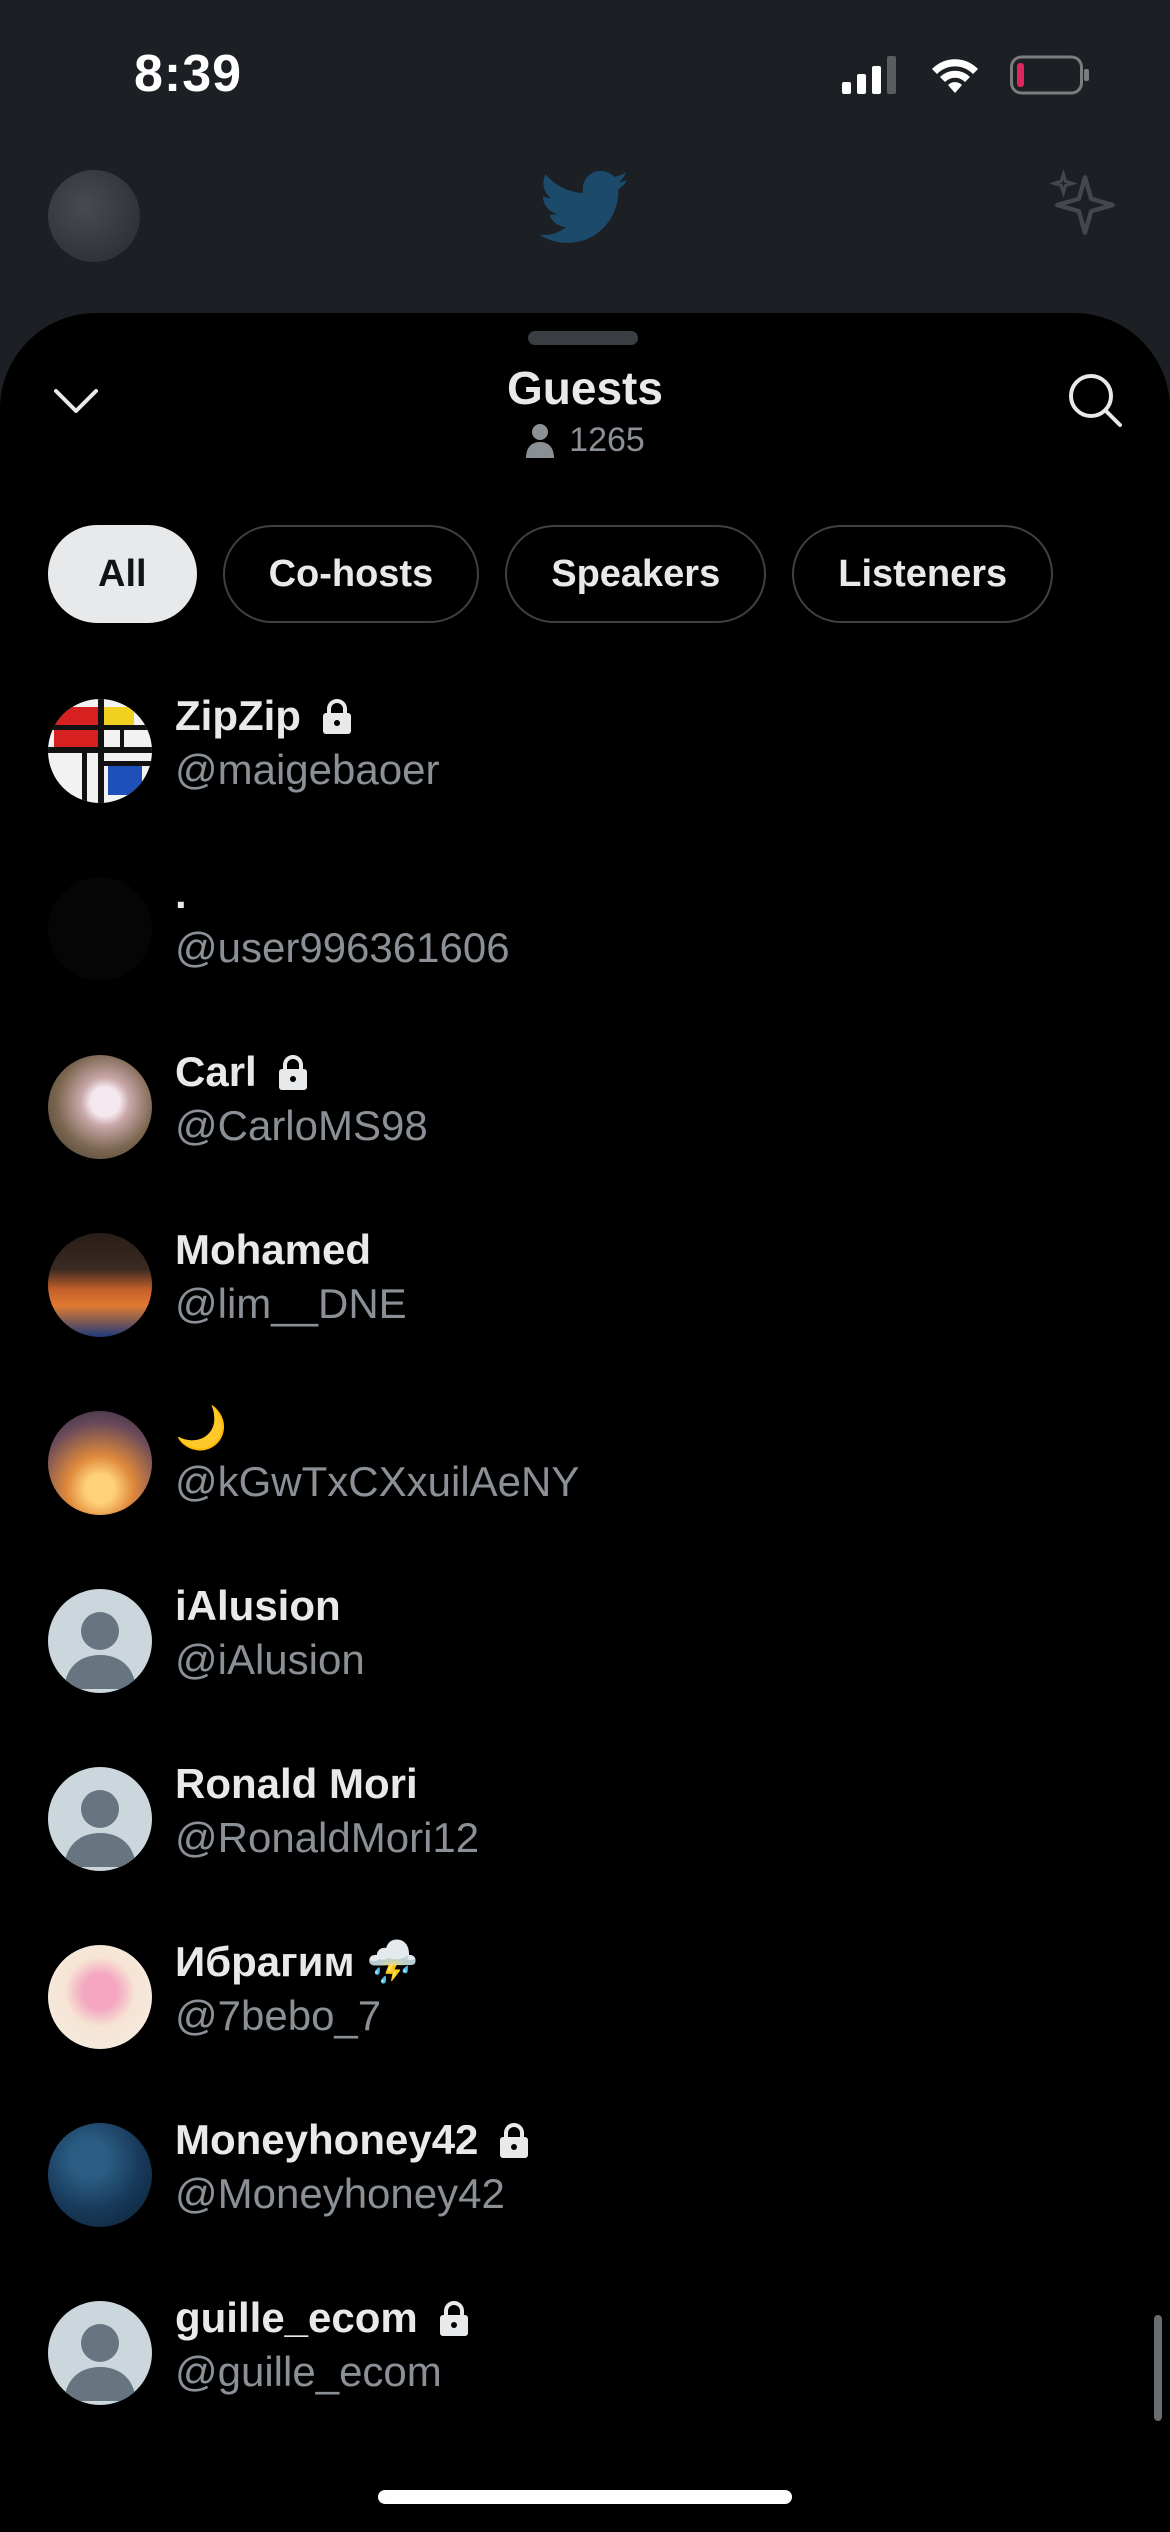 The image size is (1170, 2532). I want to click on guest-handle: @lim__DNE, so click(291, 1303).